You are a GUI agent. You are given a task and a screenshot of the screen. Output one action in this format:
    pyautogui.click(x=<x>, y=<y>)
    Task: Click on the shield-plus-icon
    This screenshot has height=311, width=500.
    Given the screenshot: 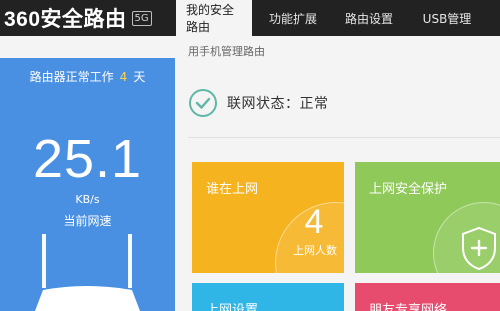 What is the action you would take?
    pyautogui.click(x=479, y=248)
    